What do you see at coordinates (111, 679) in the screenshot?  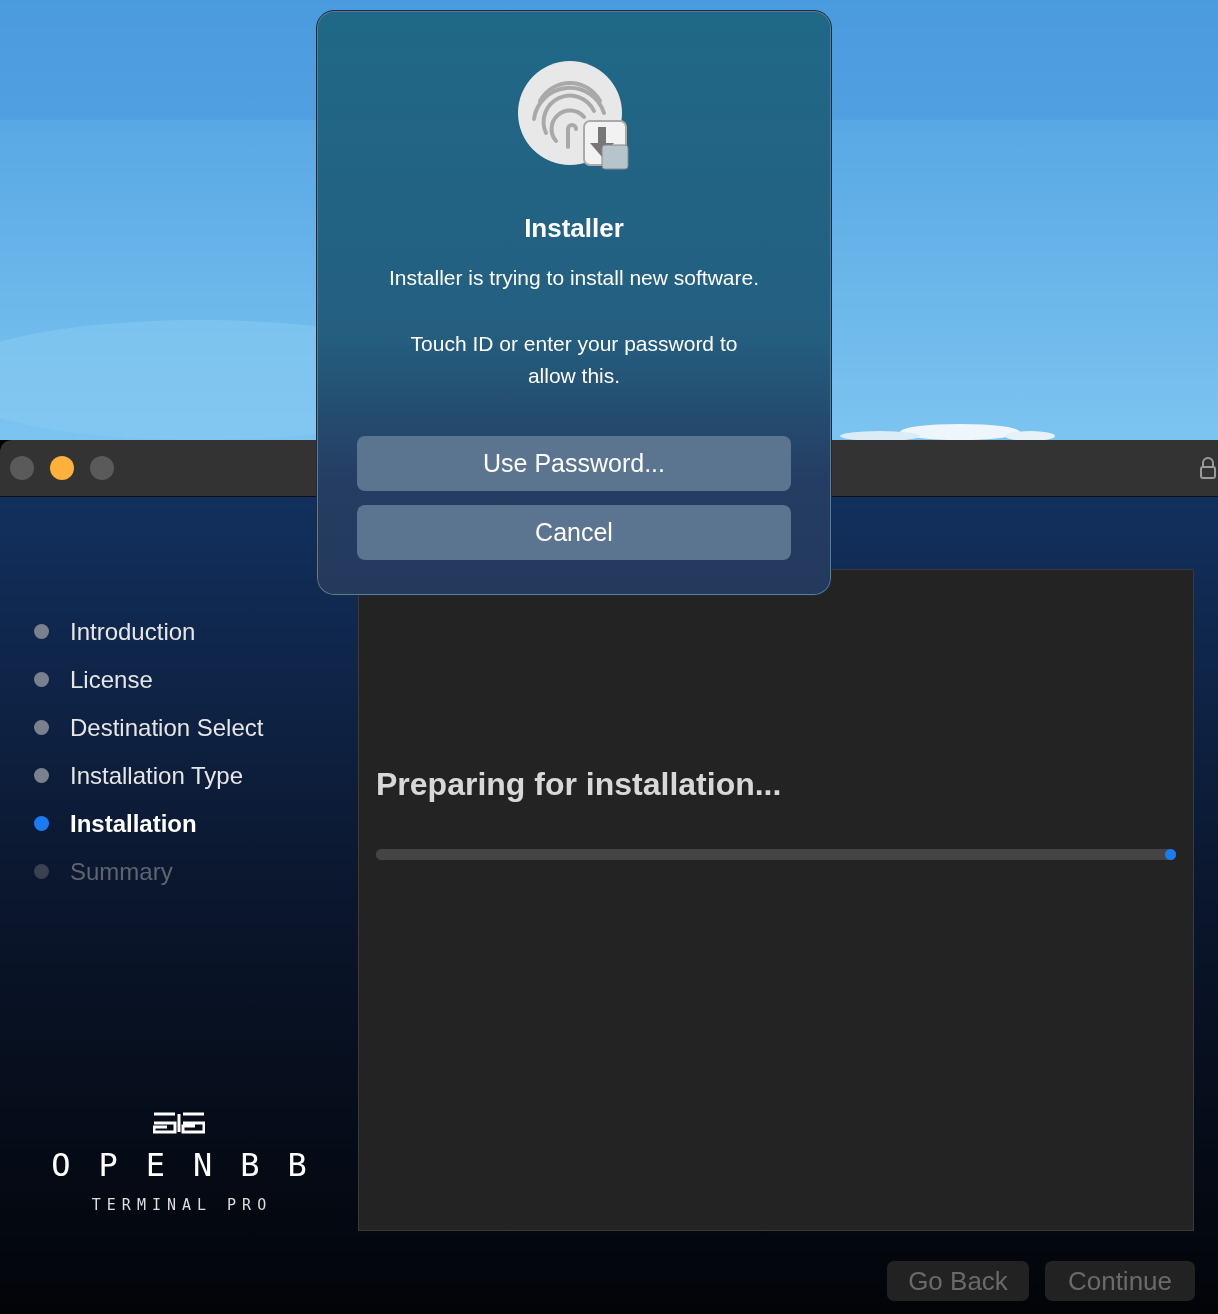 I see `step-label: License` at bounding box center [111, 679].